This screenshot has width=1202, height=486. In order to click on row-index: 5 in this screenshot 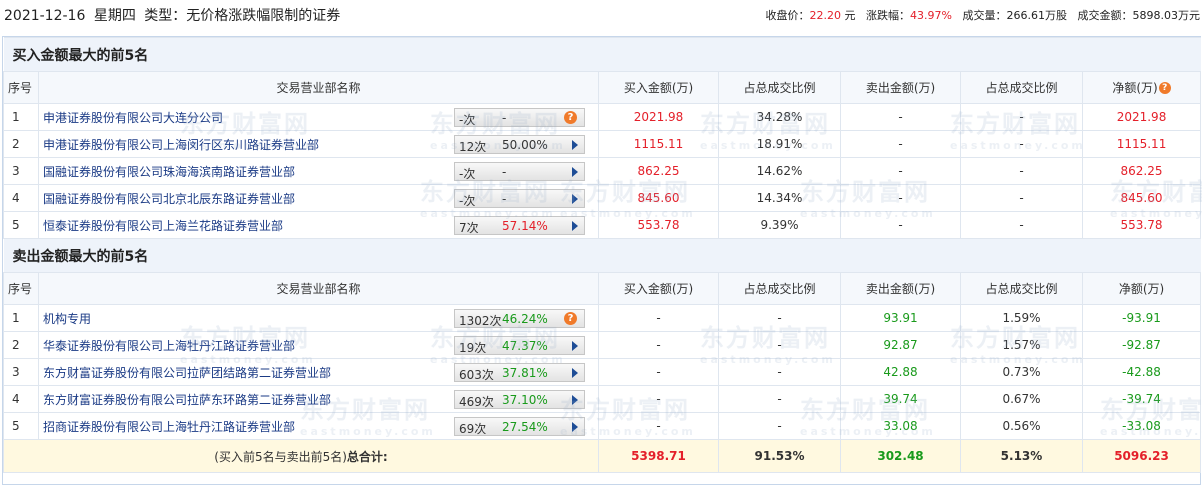, I will do `click(21, 426)`.